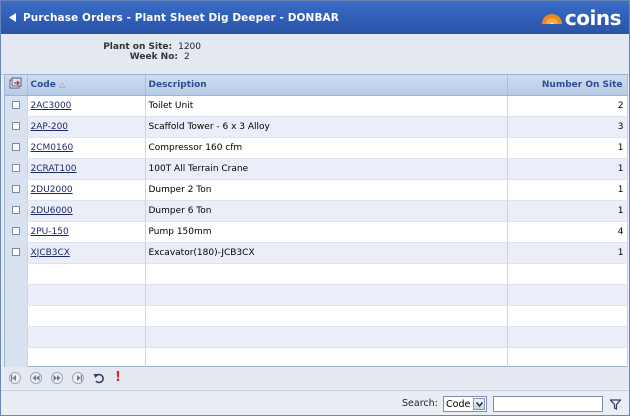  What do you see at coordinates (51, 106) in the screenshot?
I see `code-link: 2AC3000` at bounding box center [51, 106].